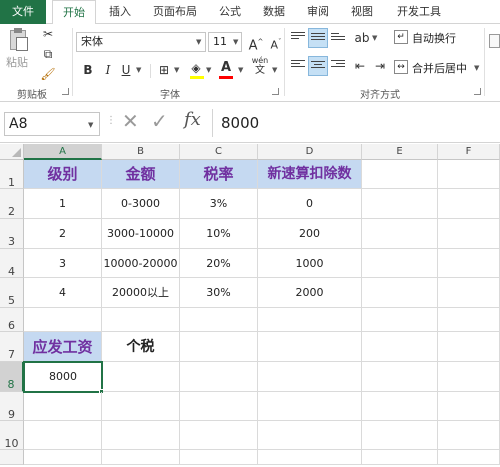 Image resolution: width=500 pixels, height=467 pixels. I want to click on cell-b8, so click(141, 377).